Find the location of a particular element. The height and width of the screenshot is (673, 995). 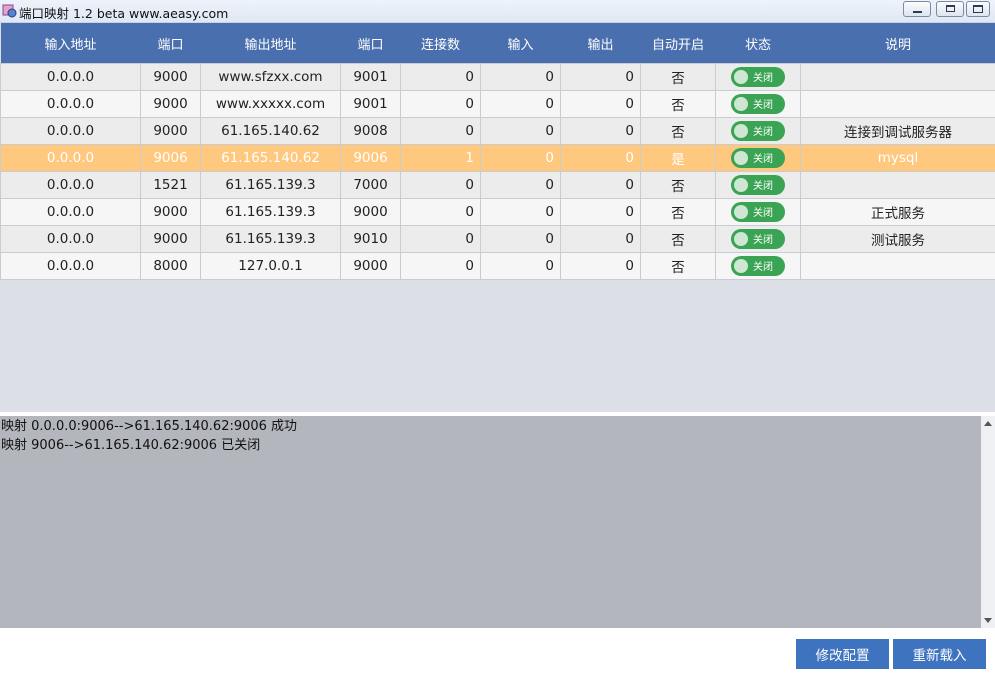

table-row: 0.0.0.0 1521 61.165.139.3 7000 0 0 0 否关闭 is located at coordinates (497, 185).